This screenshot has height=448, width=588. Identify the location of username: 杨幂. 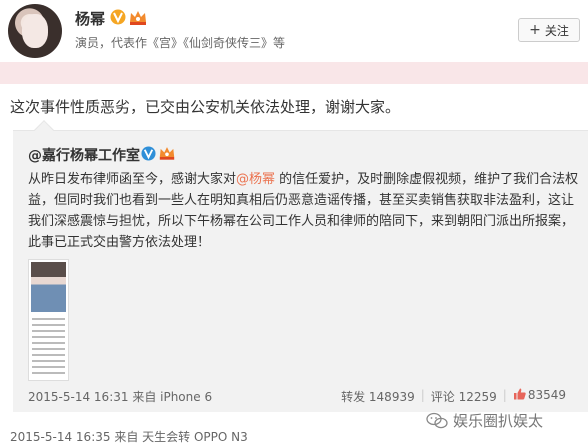
(90, 18).